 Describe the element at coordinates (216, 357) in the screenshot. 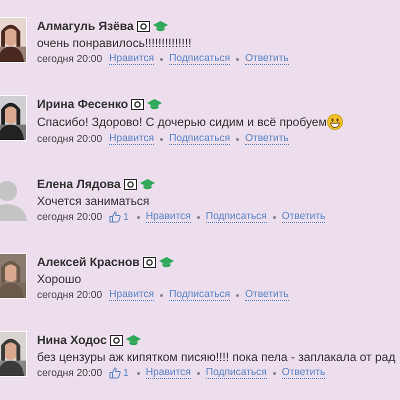

I see `comment-text: без цензуры аж кипятком писяю!!!! пока пела - заплакала от рад` at that location.